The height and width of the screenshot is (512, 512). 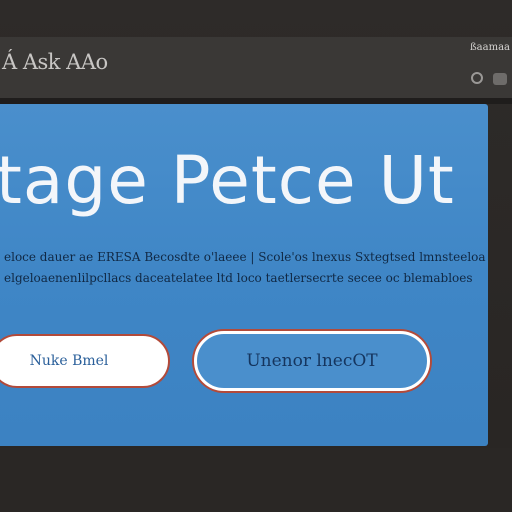 I want to click on bottom-strip, so click(x=256, y=480).